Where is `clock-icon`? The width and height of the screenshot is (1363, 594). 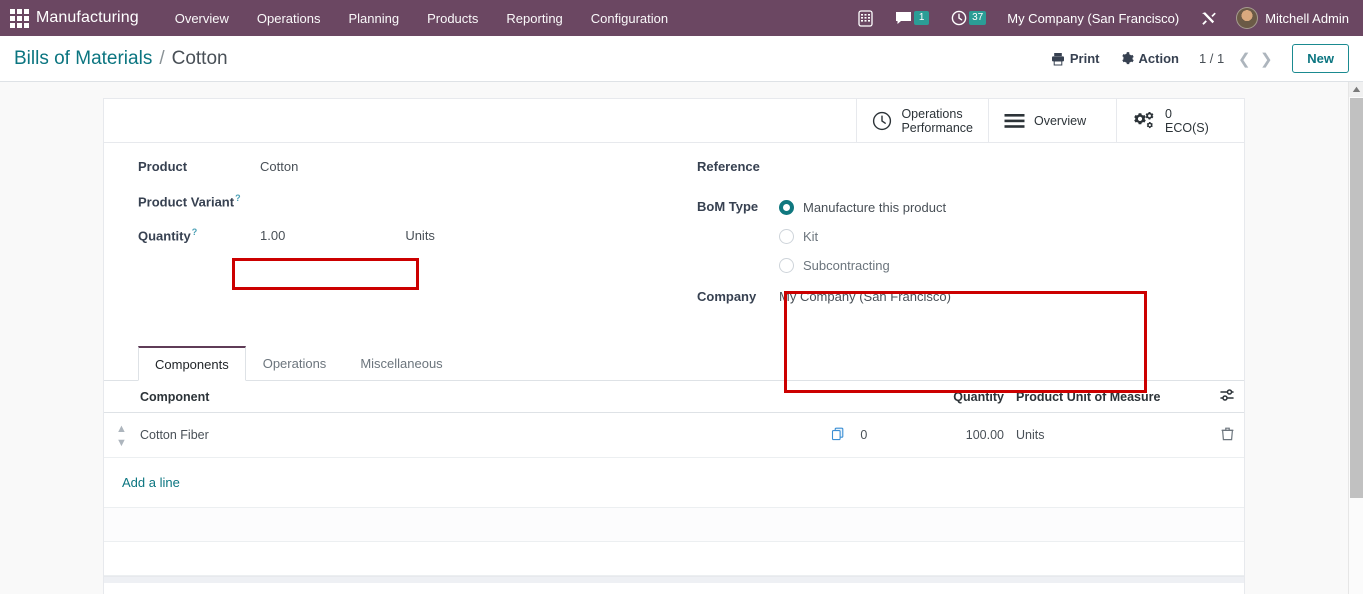 clock-icon is located at coordinates (882, 120).